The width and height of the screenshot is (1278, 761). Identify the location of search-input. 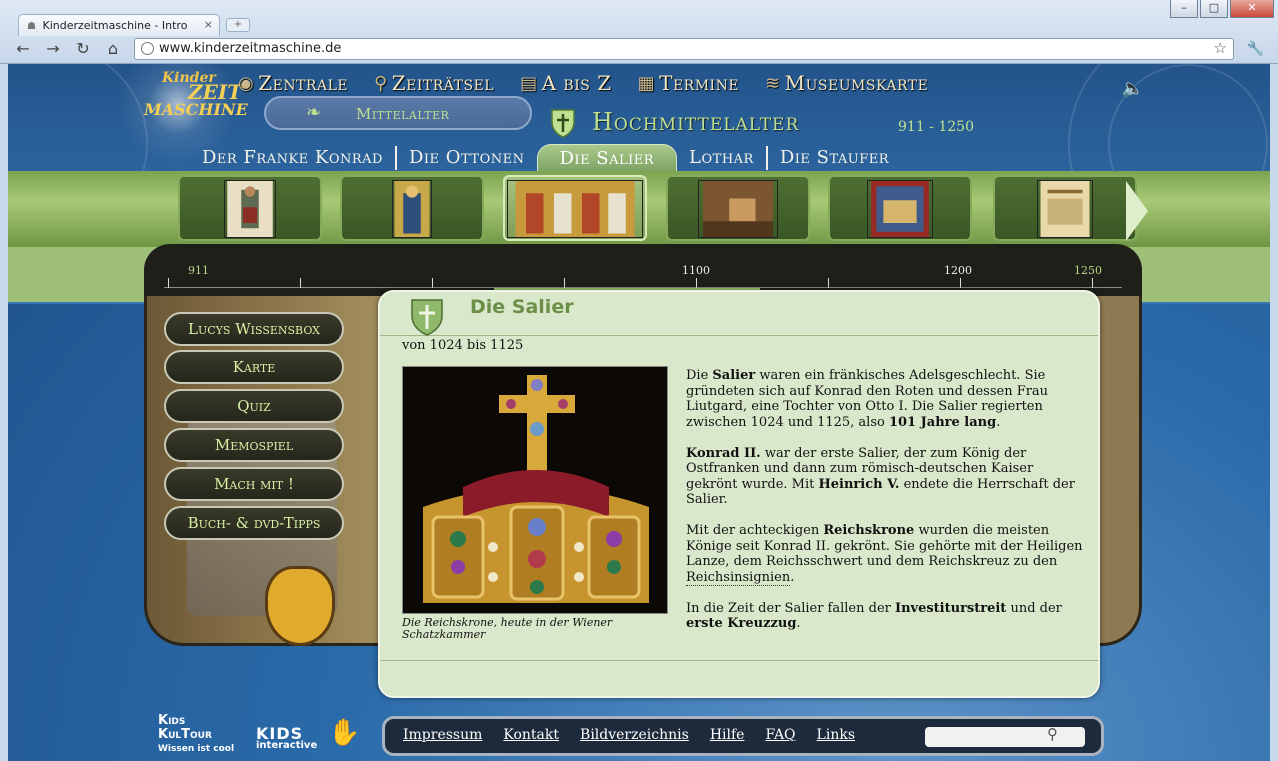
(1005, 737).